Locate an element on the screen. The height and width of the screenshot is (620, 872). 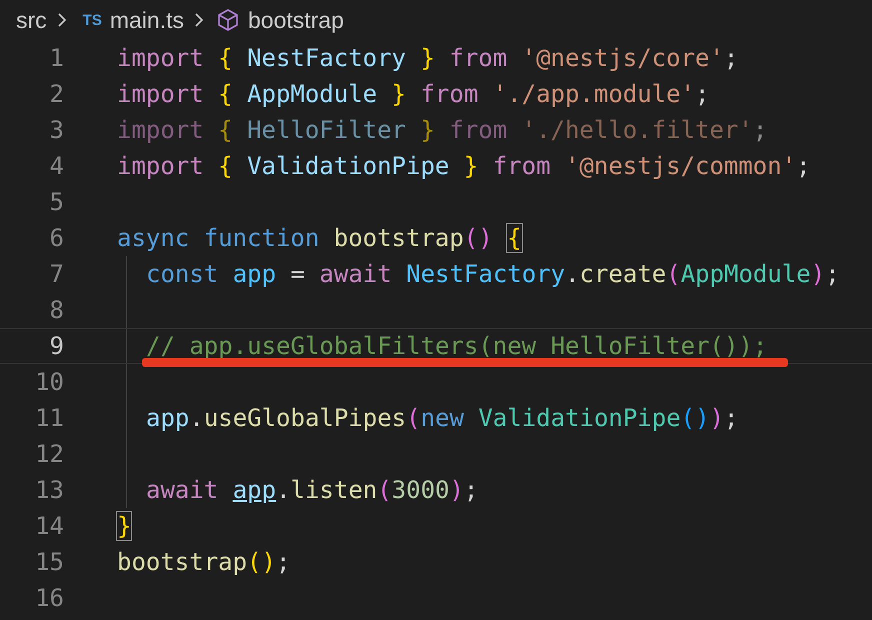
breadcrumb-item: bootstrap is located at coordinates (296, 20).